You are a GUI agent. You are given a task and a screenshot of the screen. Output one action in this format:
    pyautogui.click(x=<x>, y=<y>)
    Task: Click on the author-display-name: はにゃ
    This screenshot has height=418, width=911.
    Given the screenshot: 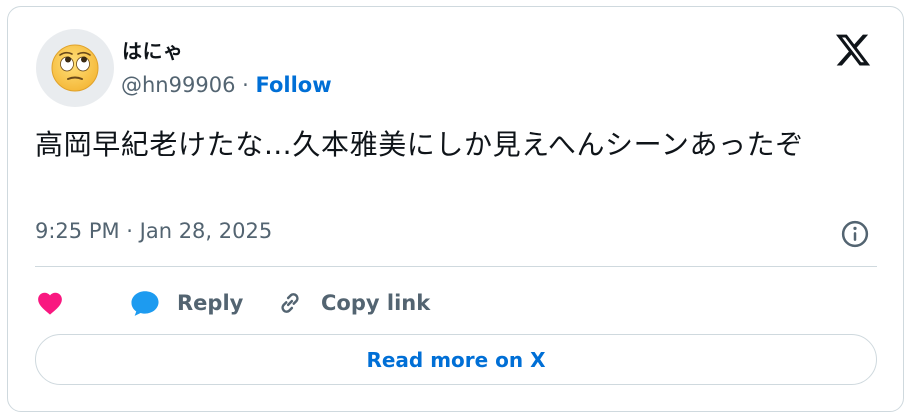 What is the action you would take?
    pyautogui.click(x=153, y=49)
    